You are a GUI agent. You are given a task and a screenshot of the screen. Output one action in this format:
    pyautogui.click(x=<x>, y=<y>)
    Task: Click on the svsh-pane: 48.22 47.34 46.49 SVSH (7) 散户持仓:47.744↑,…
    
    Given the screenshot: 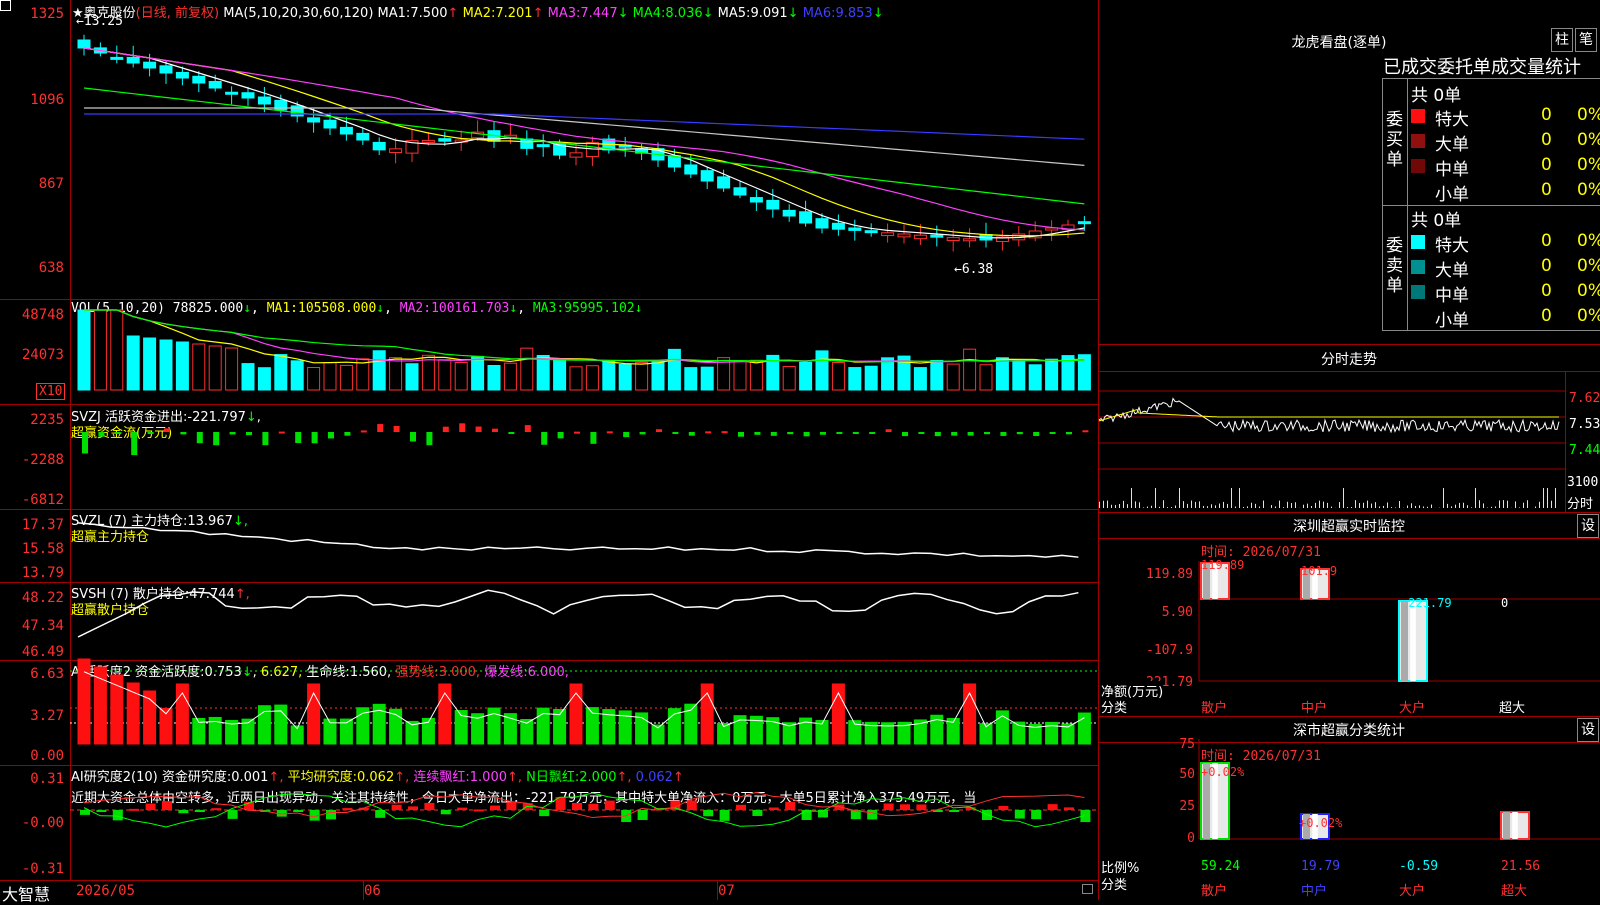 What is the action you would take?
    pyautogui.click(x=549, y=621)
    